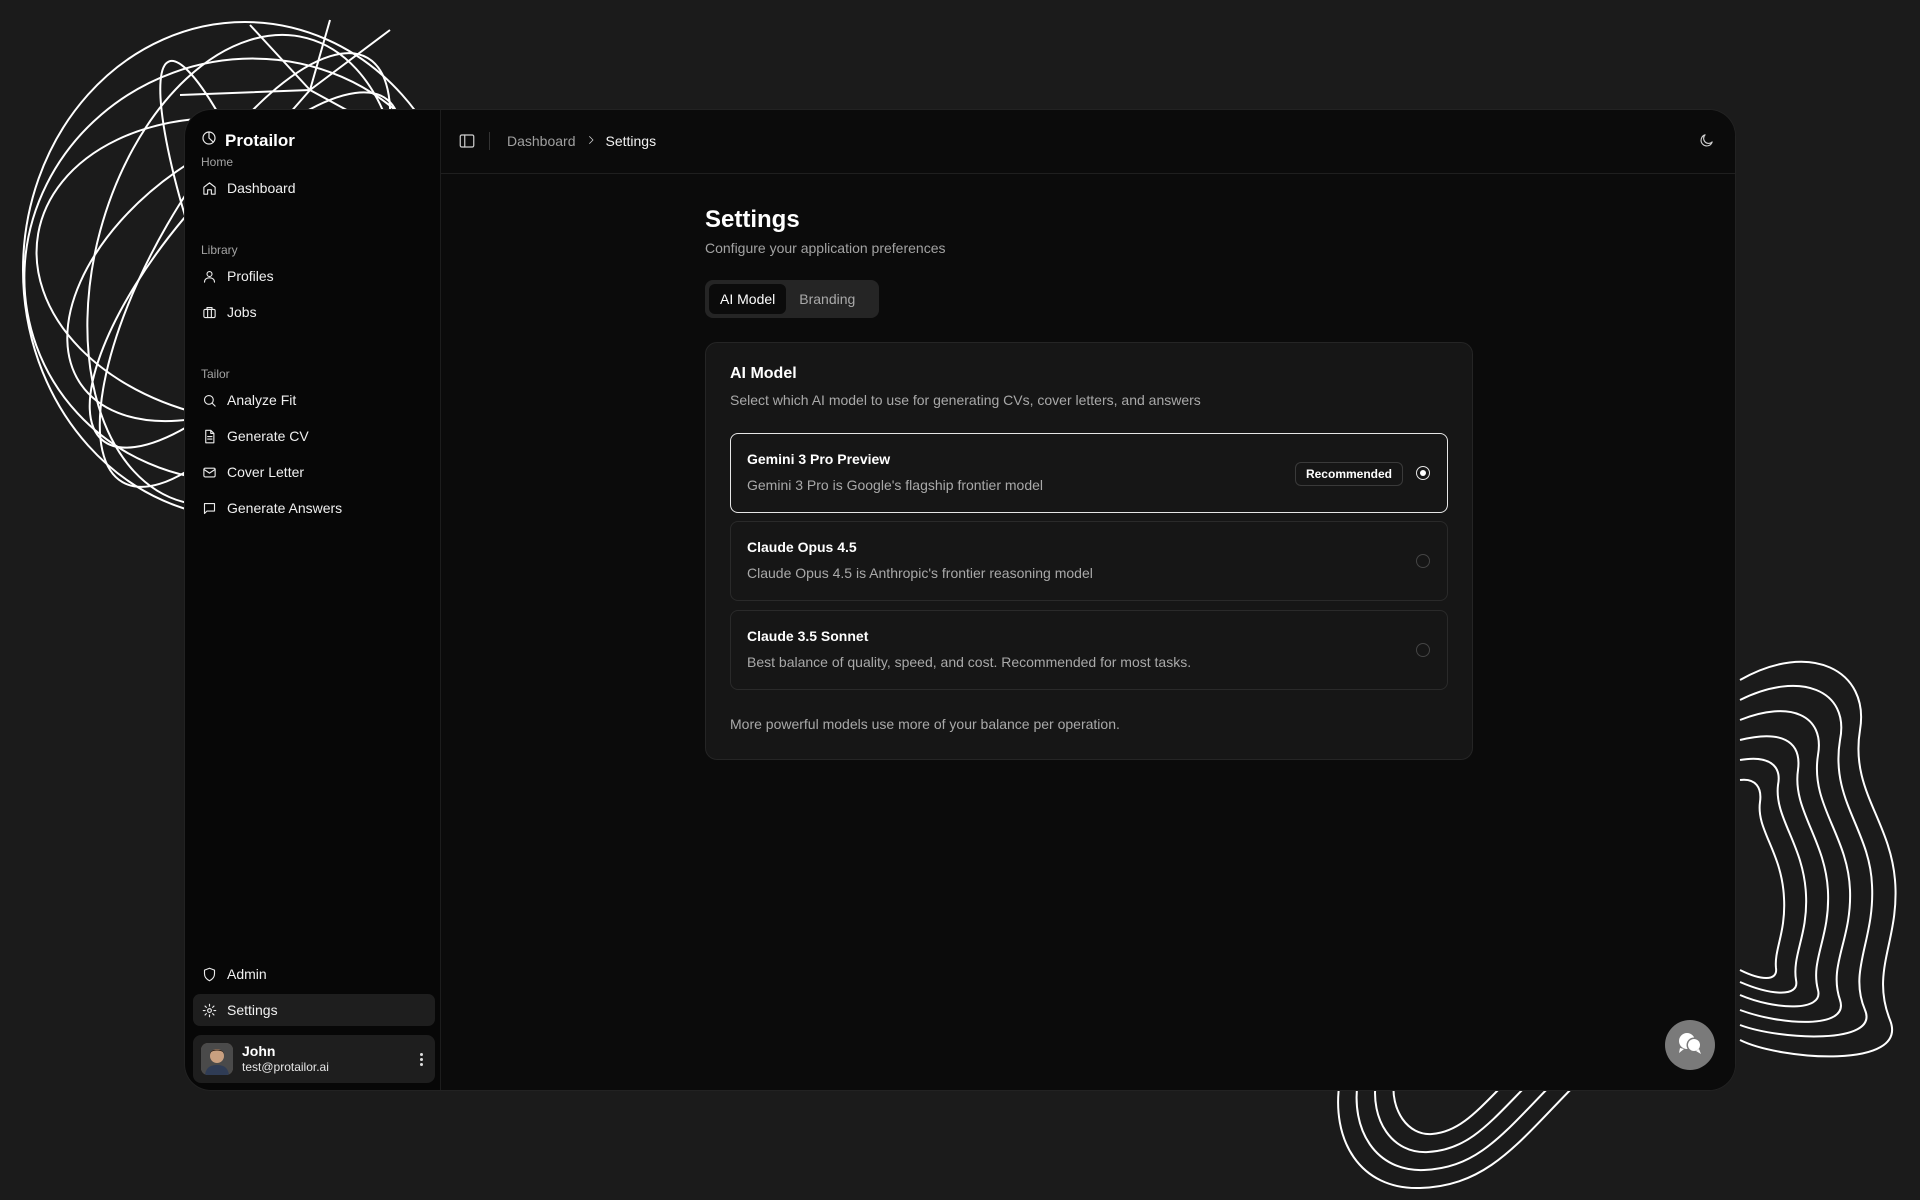  What do you see at coordinates (802, 547) in the screenshot?
I see `model-name: Claude Opus 4.5` at bounding box center [802, 547].